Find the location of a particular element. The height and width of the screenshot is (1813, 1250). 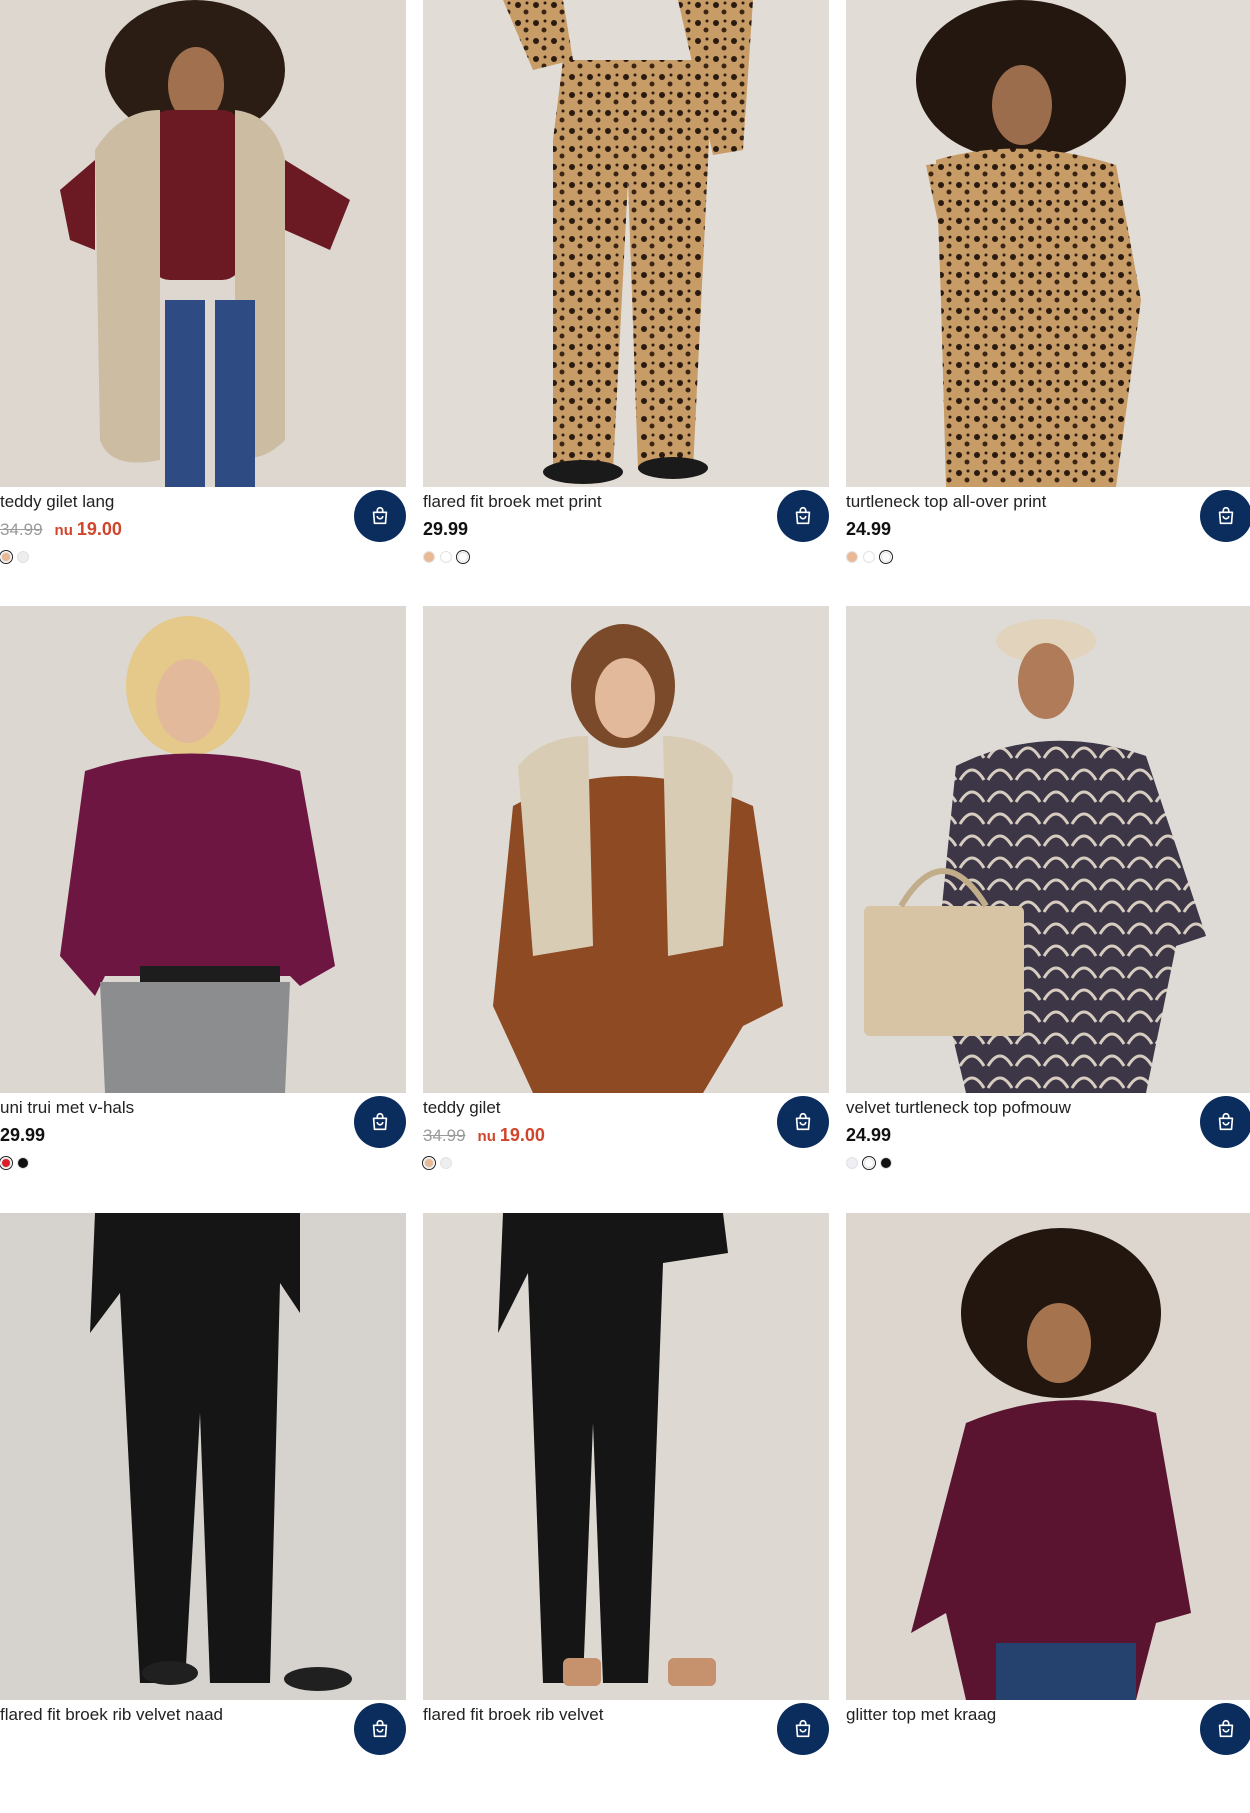

product-title: velvet turtleneck top pofmouw is located at coordinates (958, 1108).